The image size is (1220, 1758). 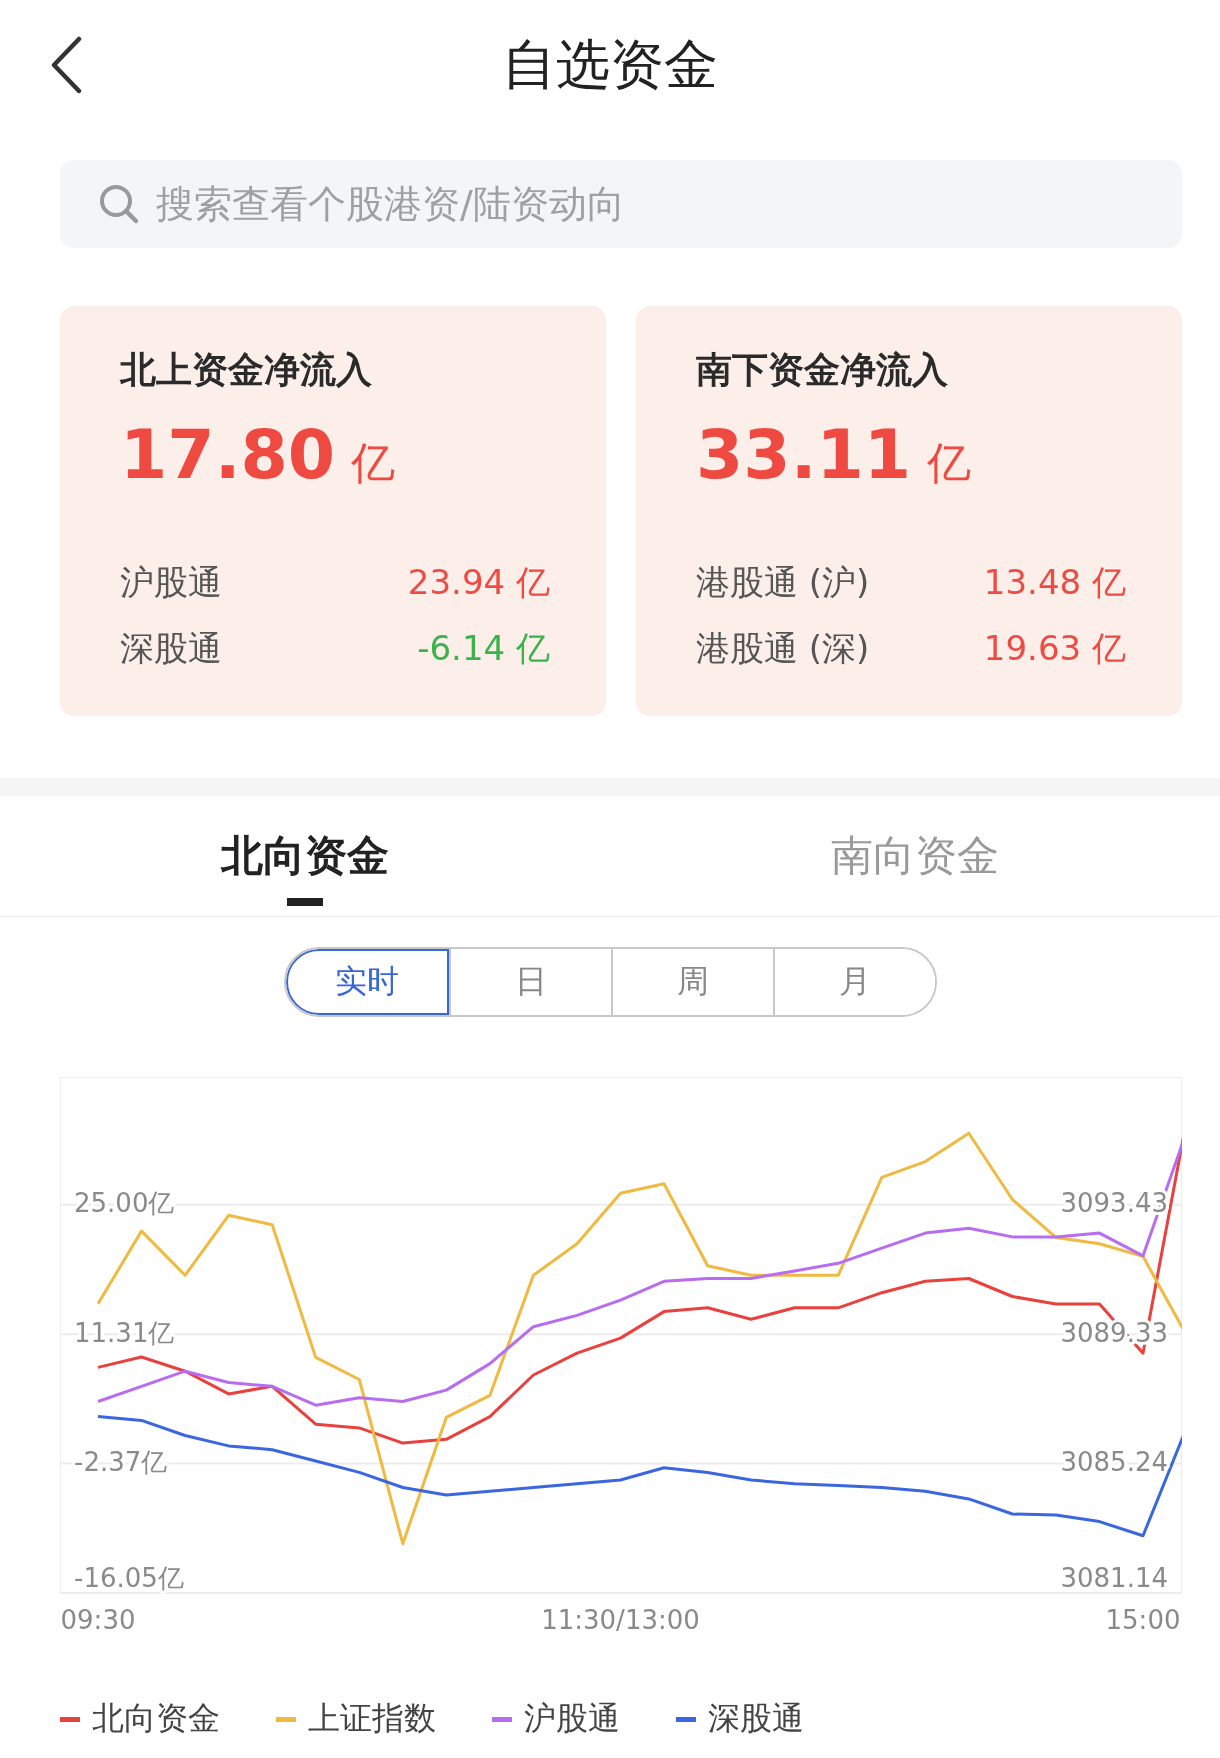 I want to click on legend-label: 深股通, so click(x=756, y=1718).